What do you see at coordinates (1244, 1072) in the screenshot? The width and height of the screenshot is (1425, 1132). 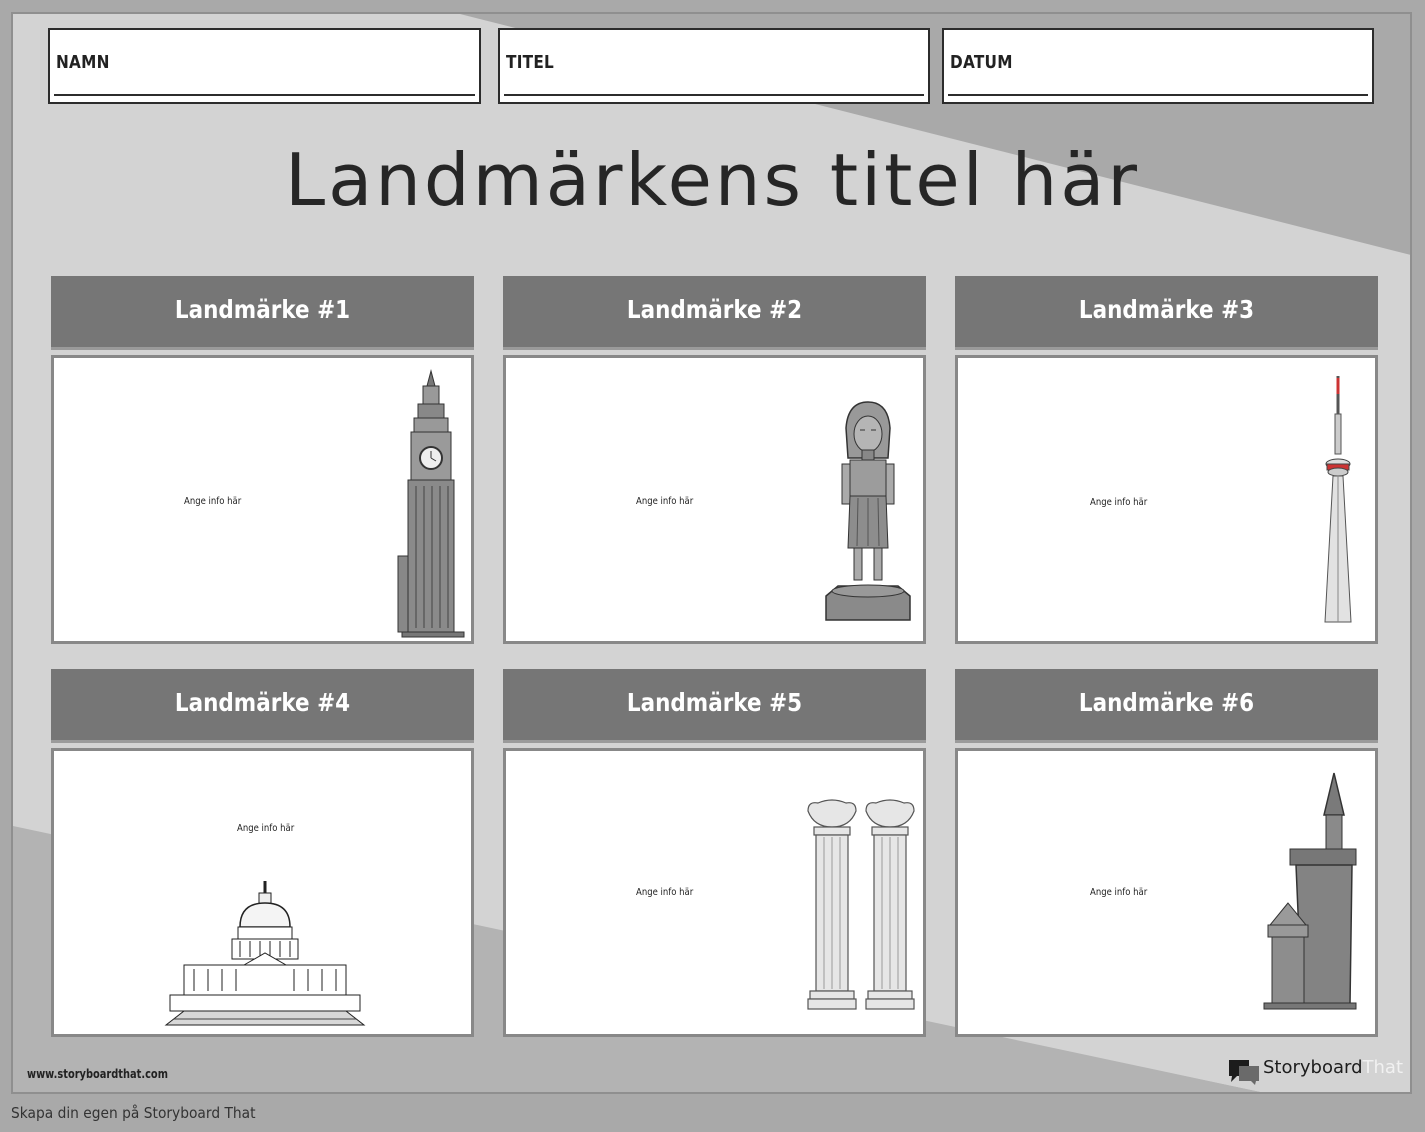 I see `speech-bubble-icon` at bounding box center [1244, 1072].